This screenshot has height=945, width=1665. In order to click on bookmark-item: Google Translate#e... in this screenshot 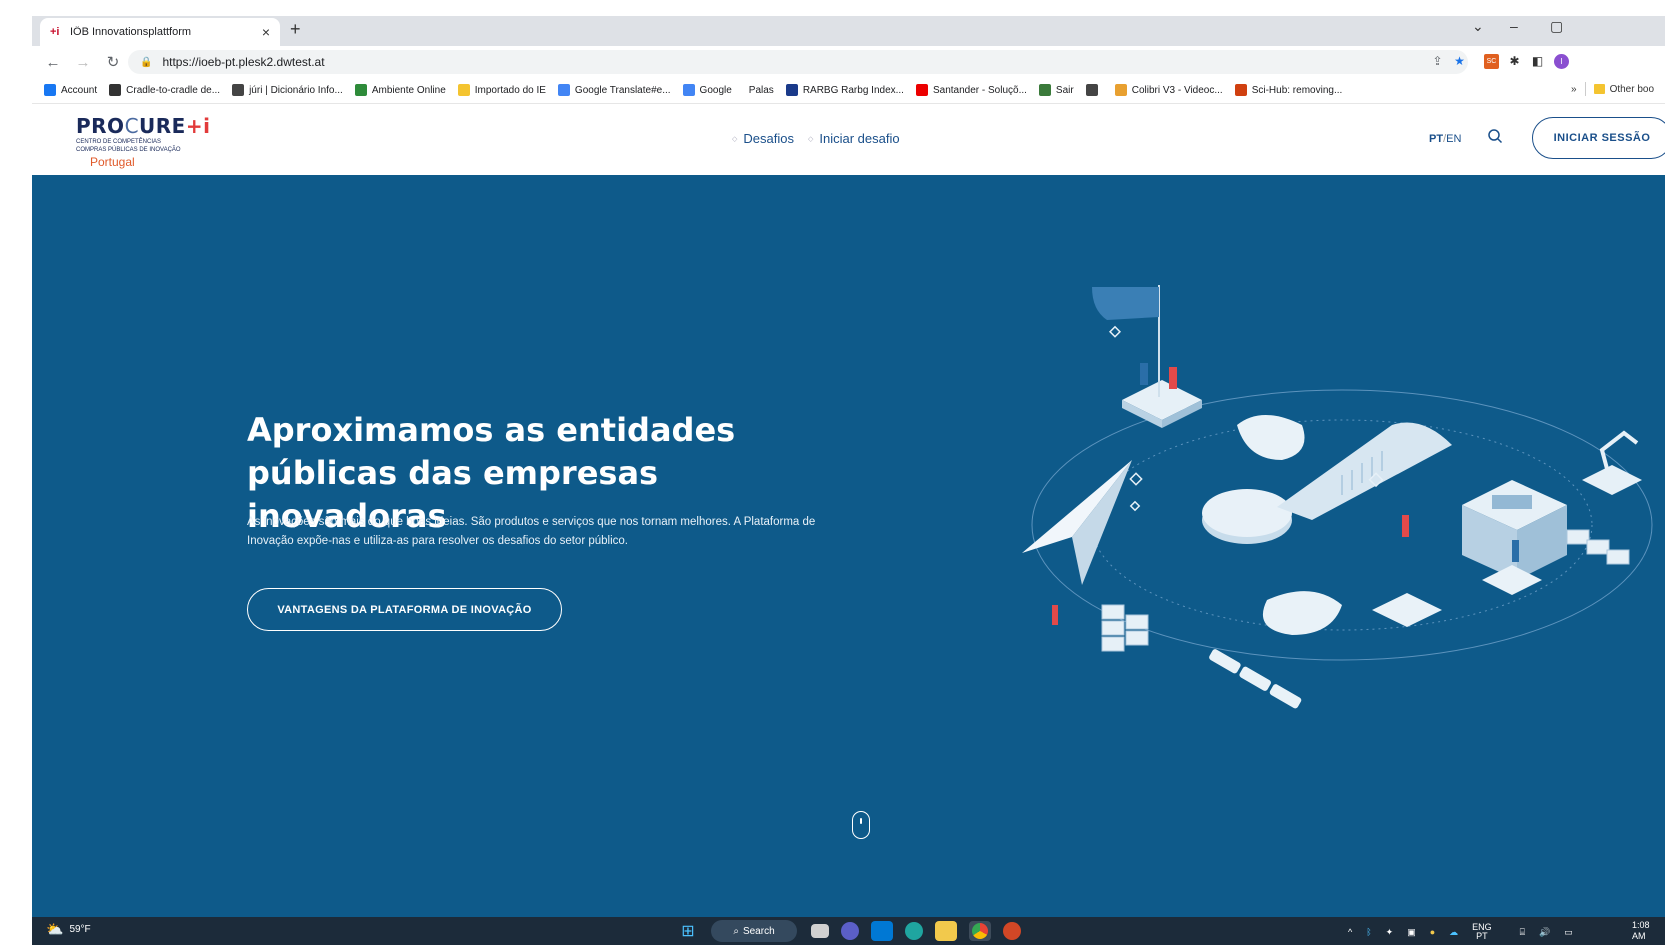, I will do `click(614, 90)`.